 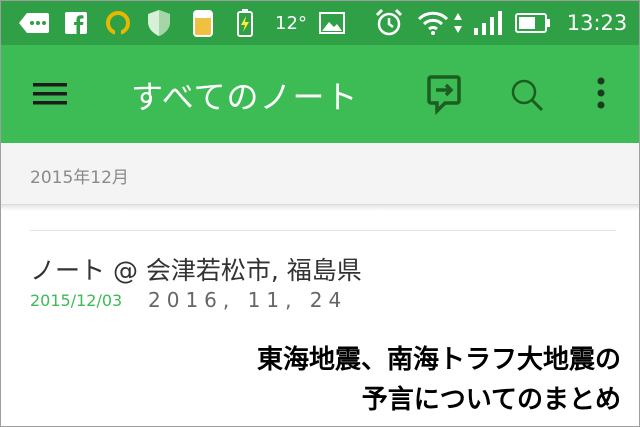 What do you see at coordinates (291, 23) in the screenshot?
I see `temperature: 12°` at bounding box center [291, 23].